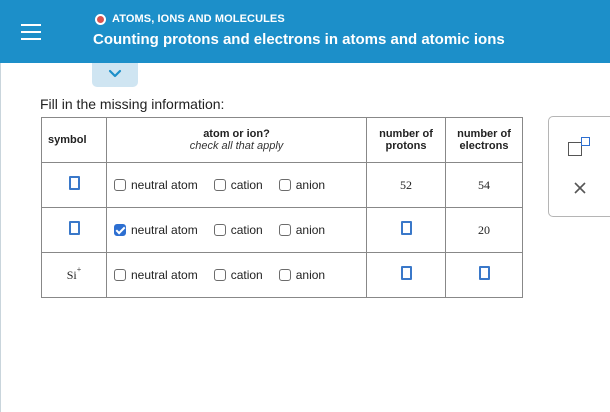 The width and height of the screenshot is (610, 412). What do you see at coordinates (132, 104) in the screenshot?
I see `instructions-text: Fill in the missing information:` at bounding box center [132, 104].